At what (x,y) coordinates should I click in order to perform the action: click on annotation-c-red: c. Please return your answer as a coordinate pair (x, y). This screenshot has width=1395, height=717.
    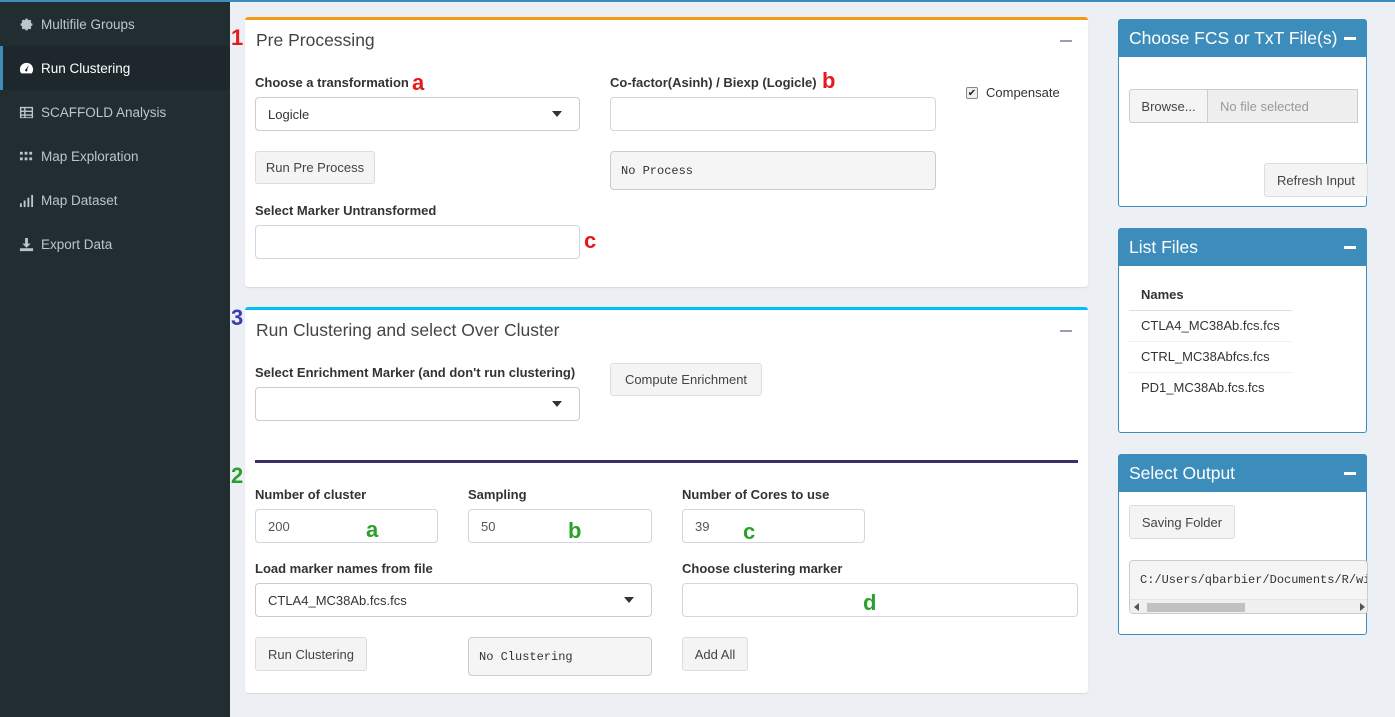
    Looking at the image, I should click on (590, 240).